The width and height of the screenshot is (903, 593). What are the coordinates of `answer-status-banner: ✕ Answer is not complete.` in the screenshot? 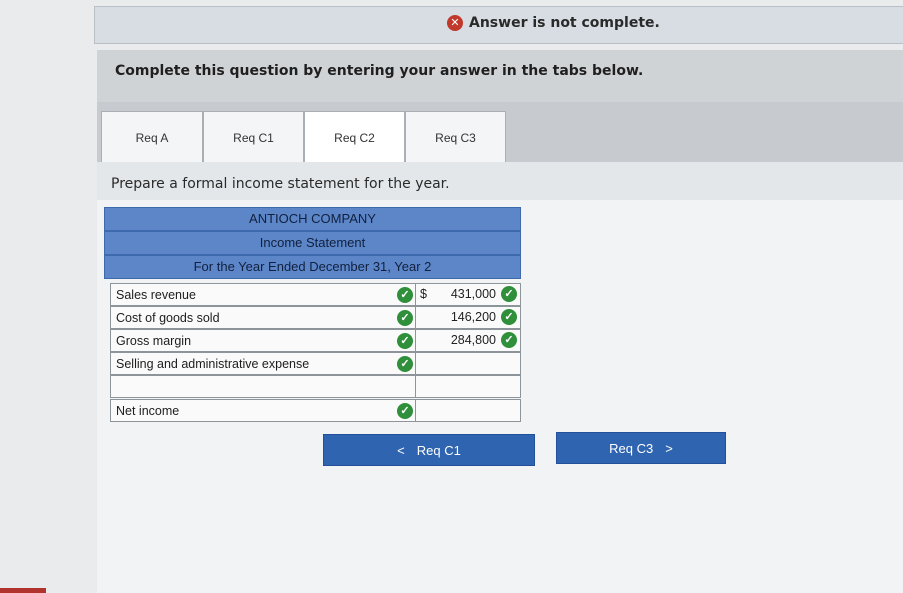 It's located at (498, 25).